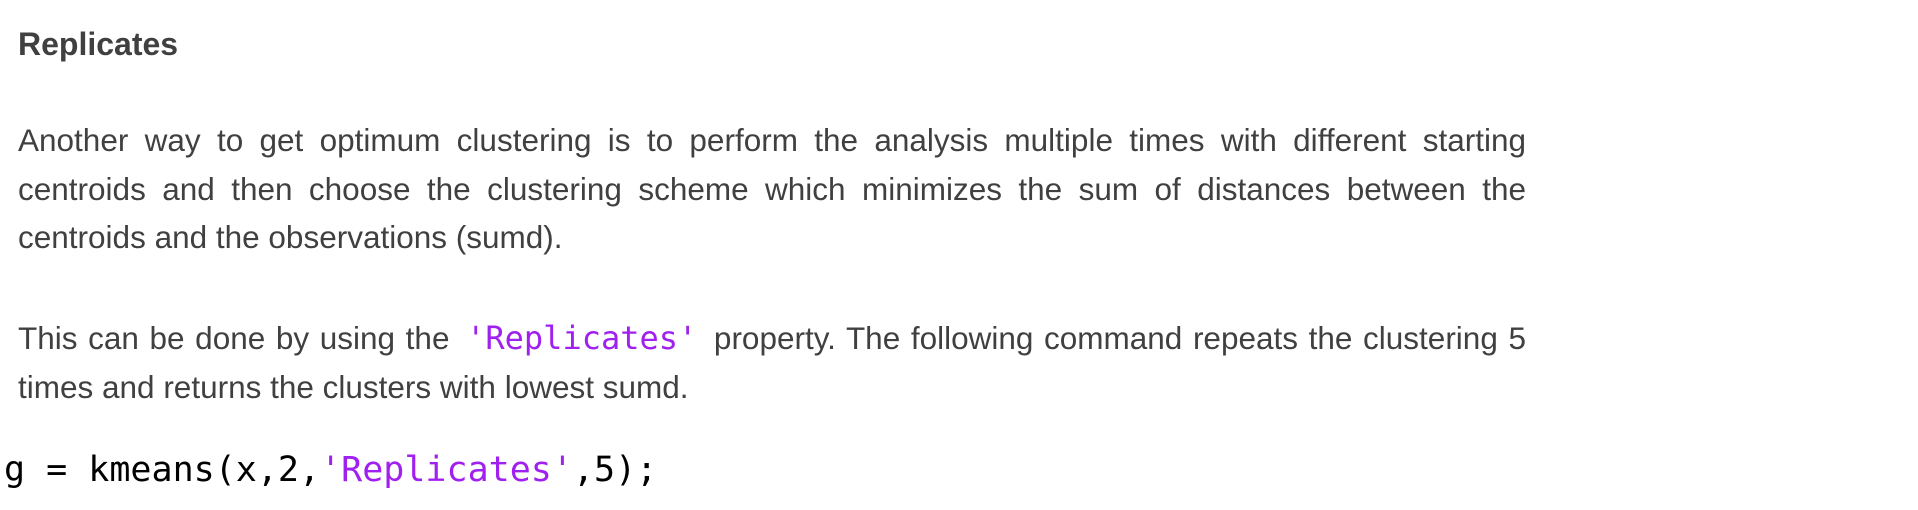  What do you see at coordinates (446, 470) in the screenshot?
I see `code-string-literal: 'Replicates'` at bounding box center [446, 470].